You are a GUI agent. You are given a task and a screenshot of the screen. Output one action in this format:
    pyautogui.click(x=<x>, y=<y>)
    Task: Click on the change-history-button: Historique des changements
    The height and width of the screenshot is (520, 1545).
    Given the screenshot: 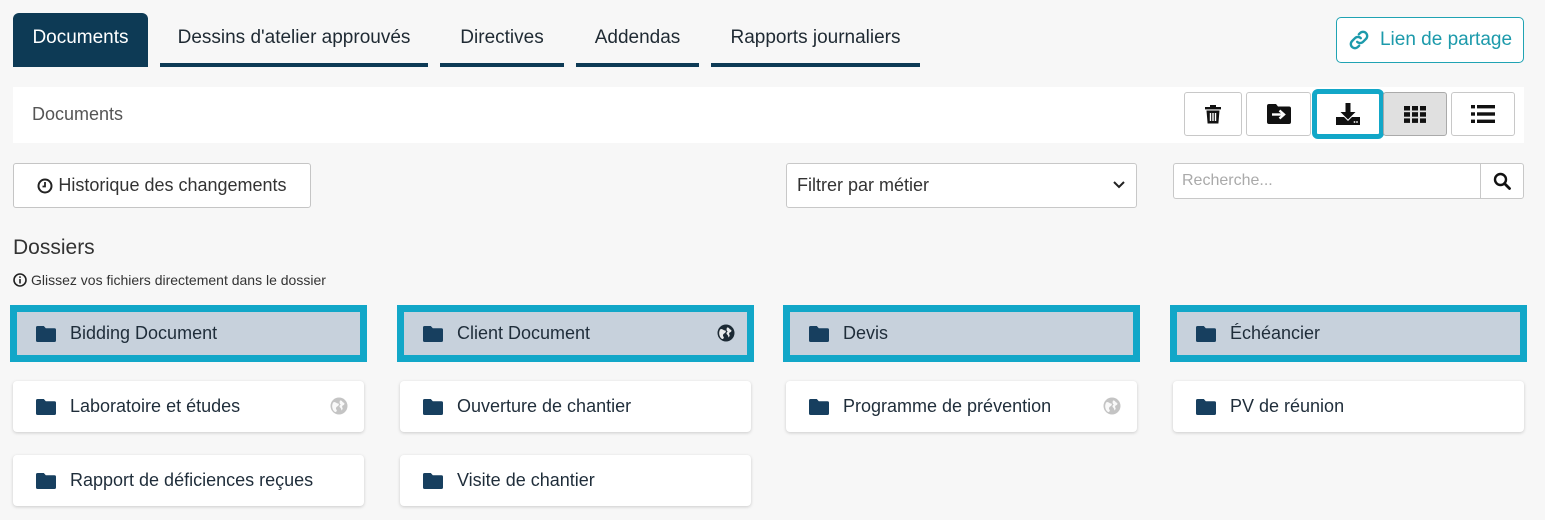 What is the action you would take?
    pyautogui.click(x=162, y=185)
    